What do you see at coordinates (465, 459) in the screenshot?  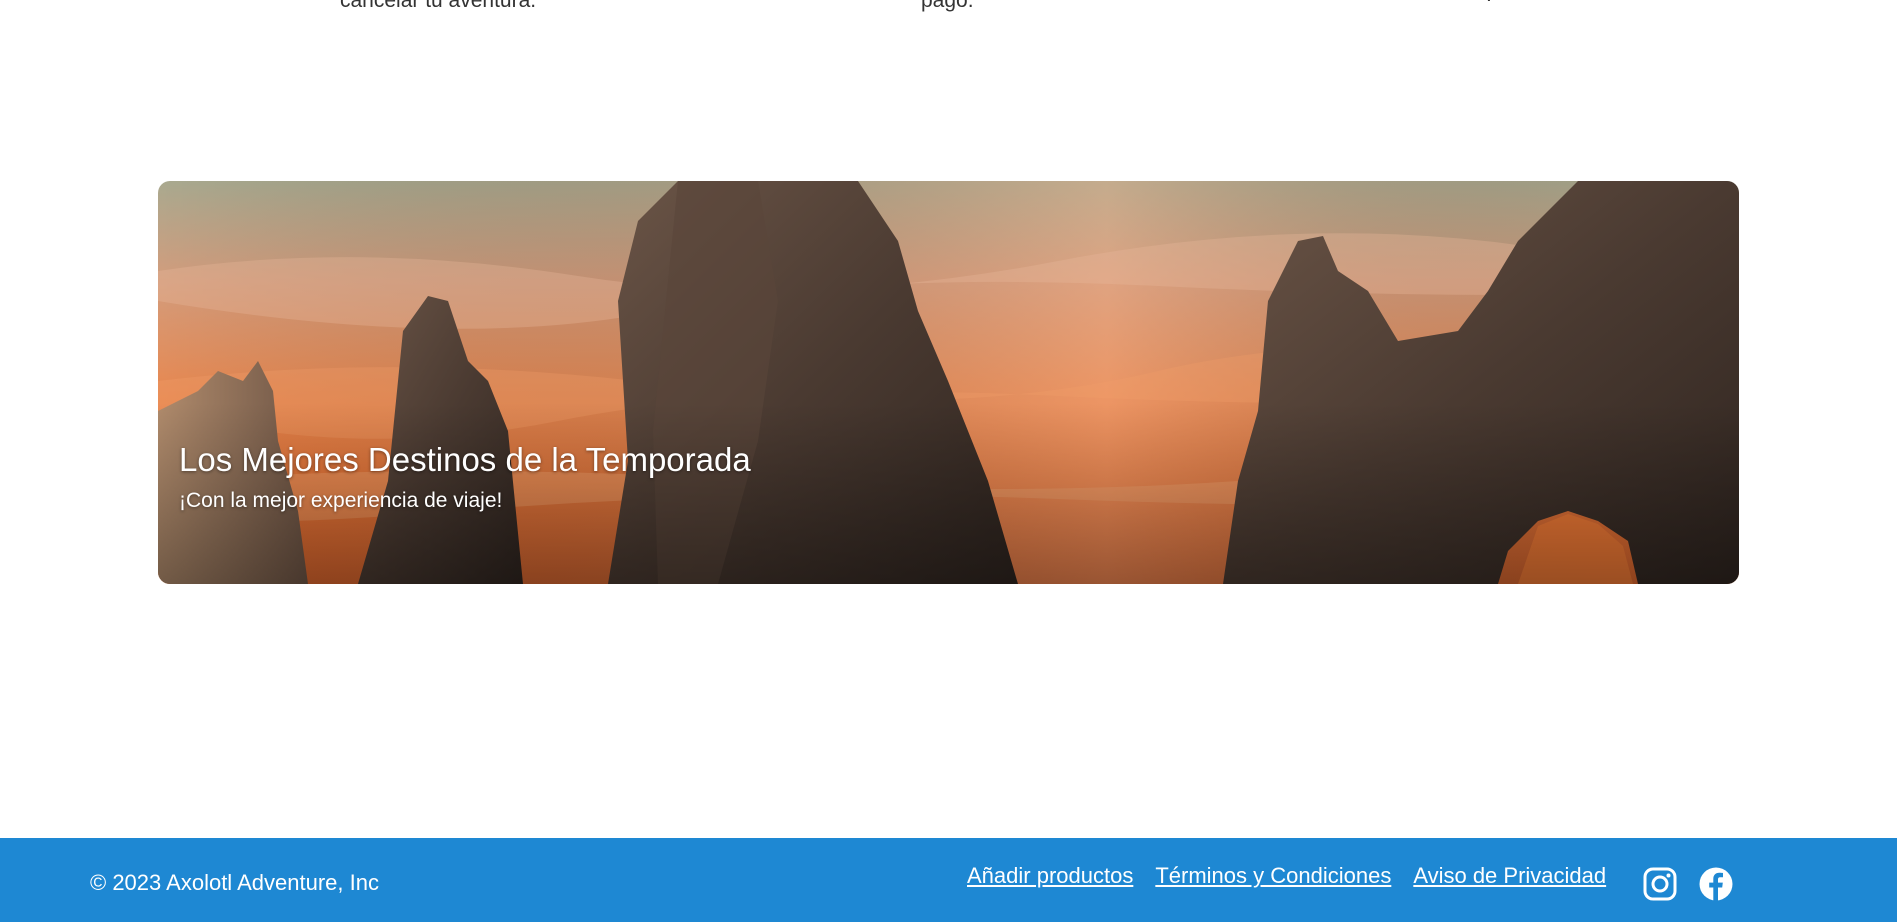 I see `banner-title: Los Mejores Destinos de la Temporada` at bounding box center [465, 459].